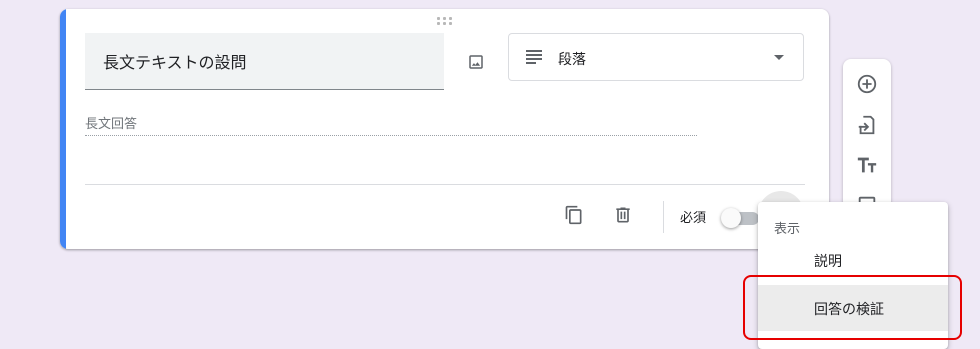 This screenshot has width=980, height=349. I want to click on add-image-button, so click(476, 62).